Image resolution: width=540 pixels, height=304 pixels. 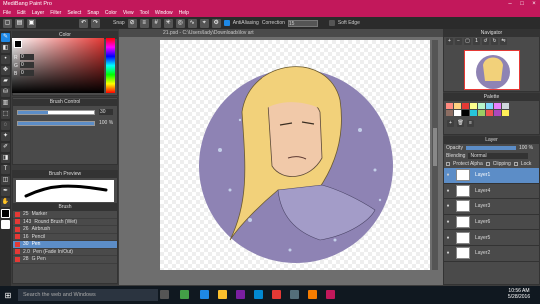 I want to click on bucket-tool-icon: ⛁, so click(x=5, y=92).